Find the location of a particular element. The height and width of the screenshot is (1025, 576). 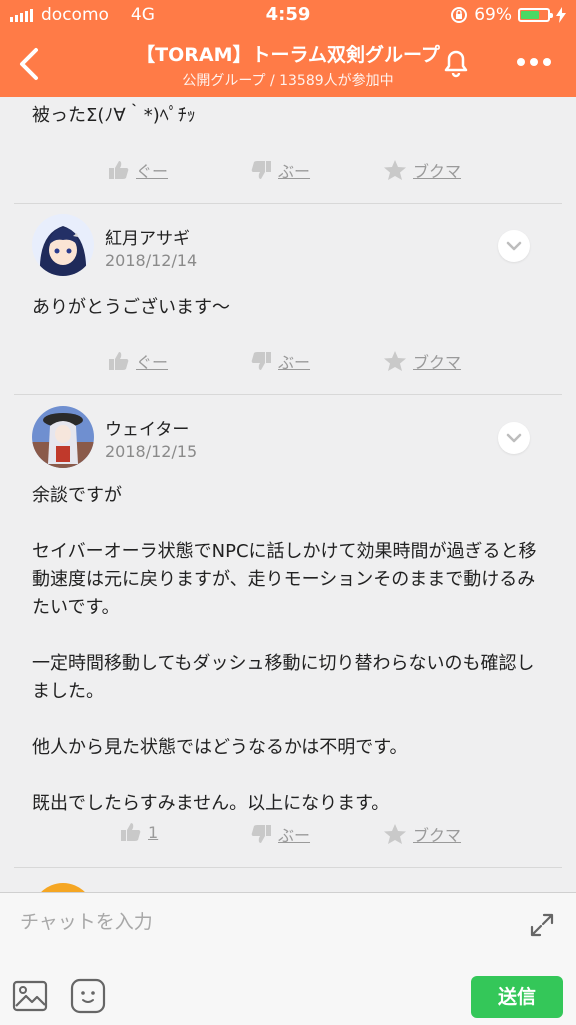

post-text: ありがとうございます〜 is located at coordinates (131, 307).